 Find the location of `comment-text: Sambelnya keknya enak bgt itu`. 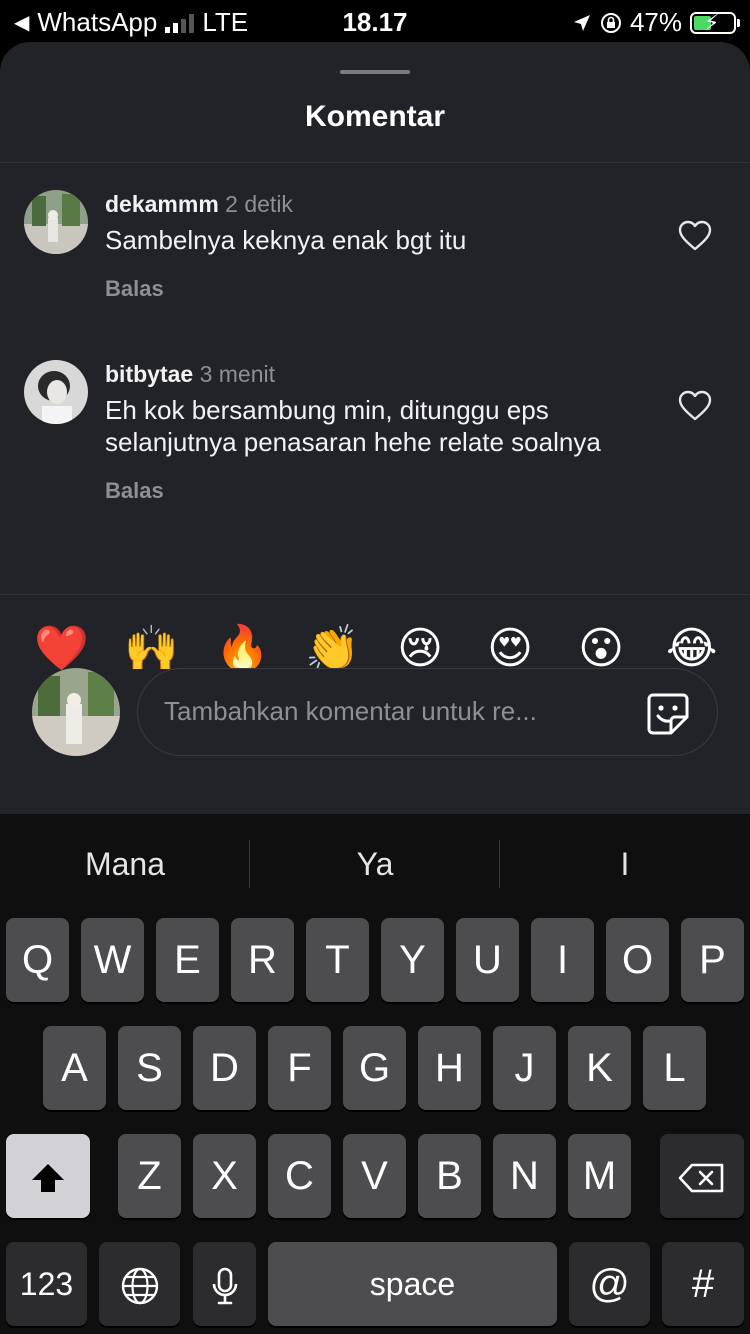

comment-text: Sambelnya keknya enak bgt itu is located at coordinates (286, 240).